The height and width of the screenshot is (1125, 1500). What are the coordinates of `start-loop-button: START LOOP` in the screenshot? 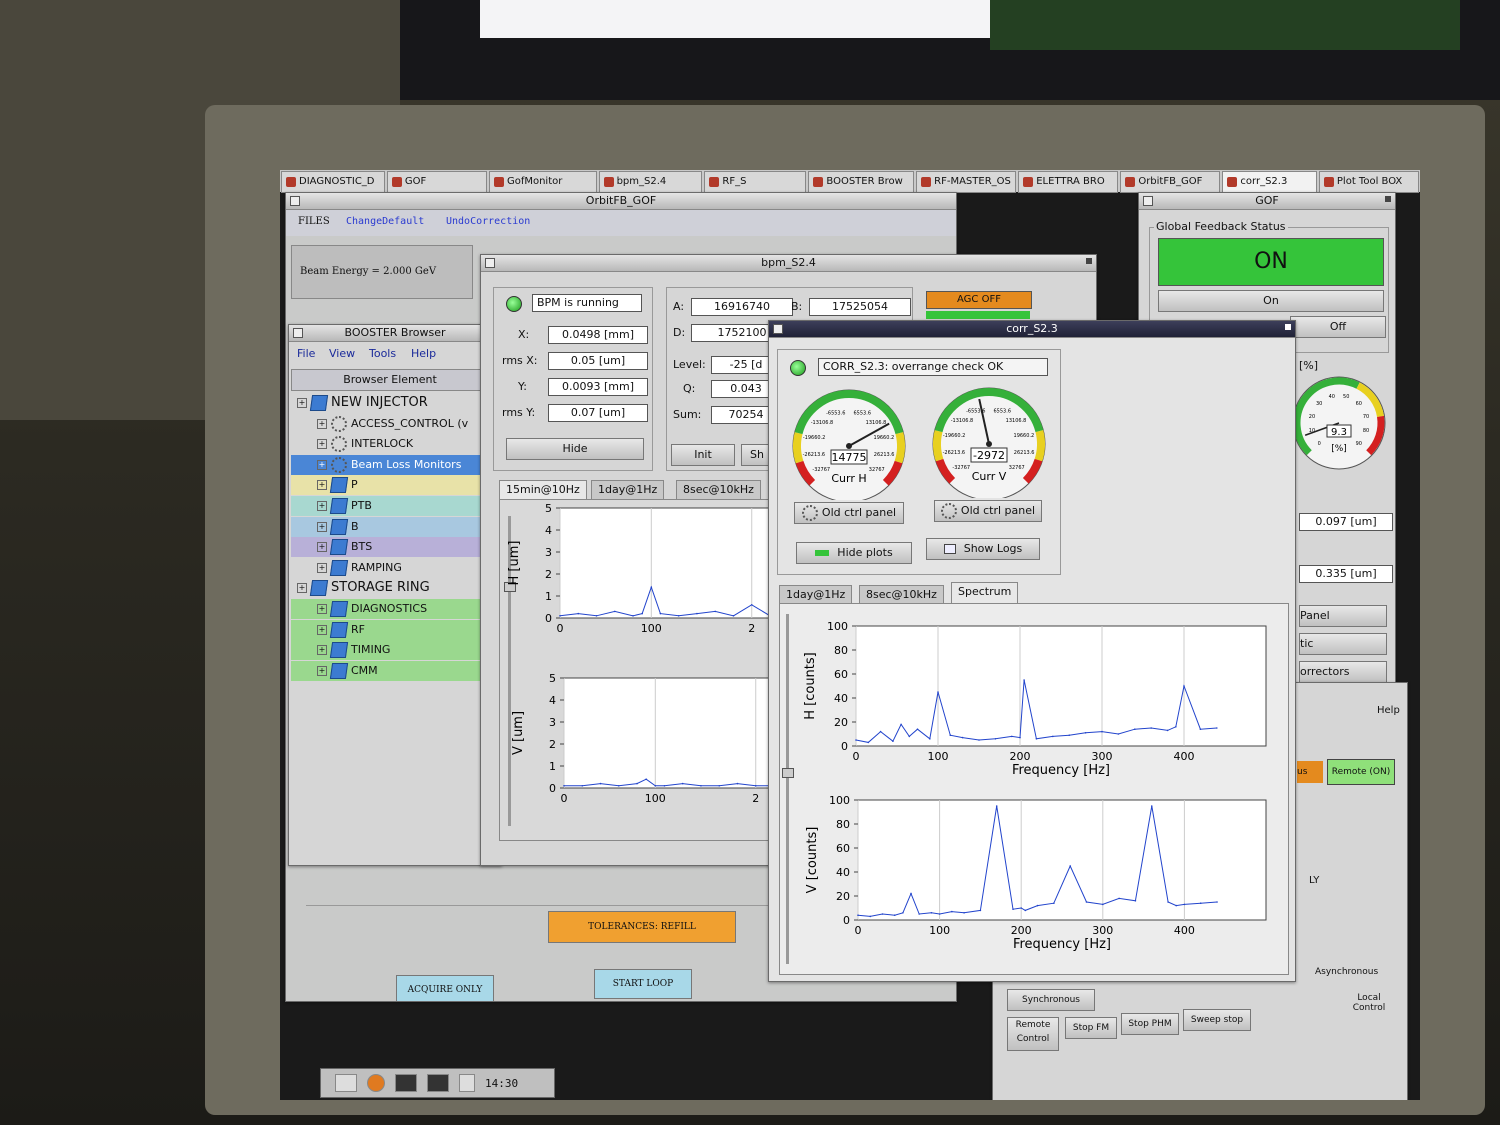 It's located at (643, 984).